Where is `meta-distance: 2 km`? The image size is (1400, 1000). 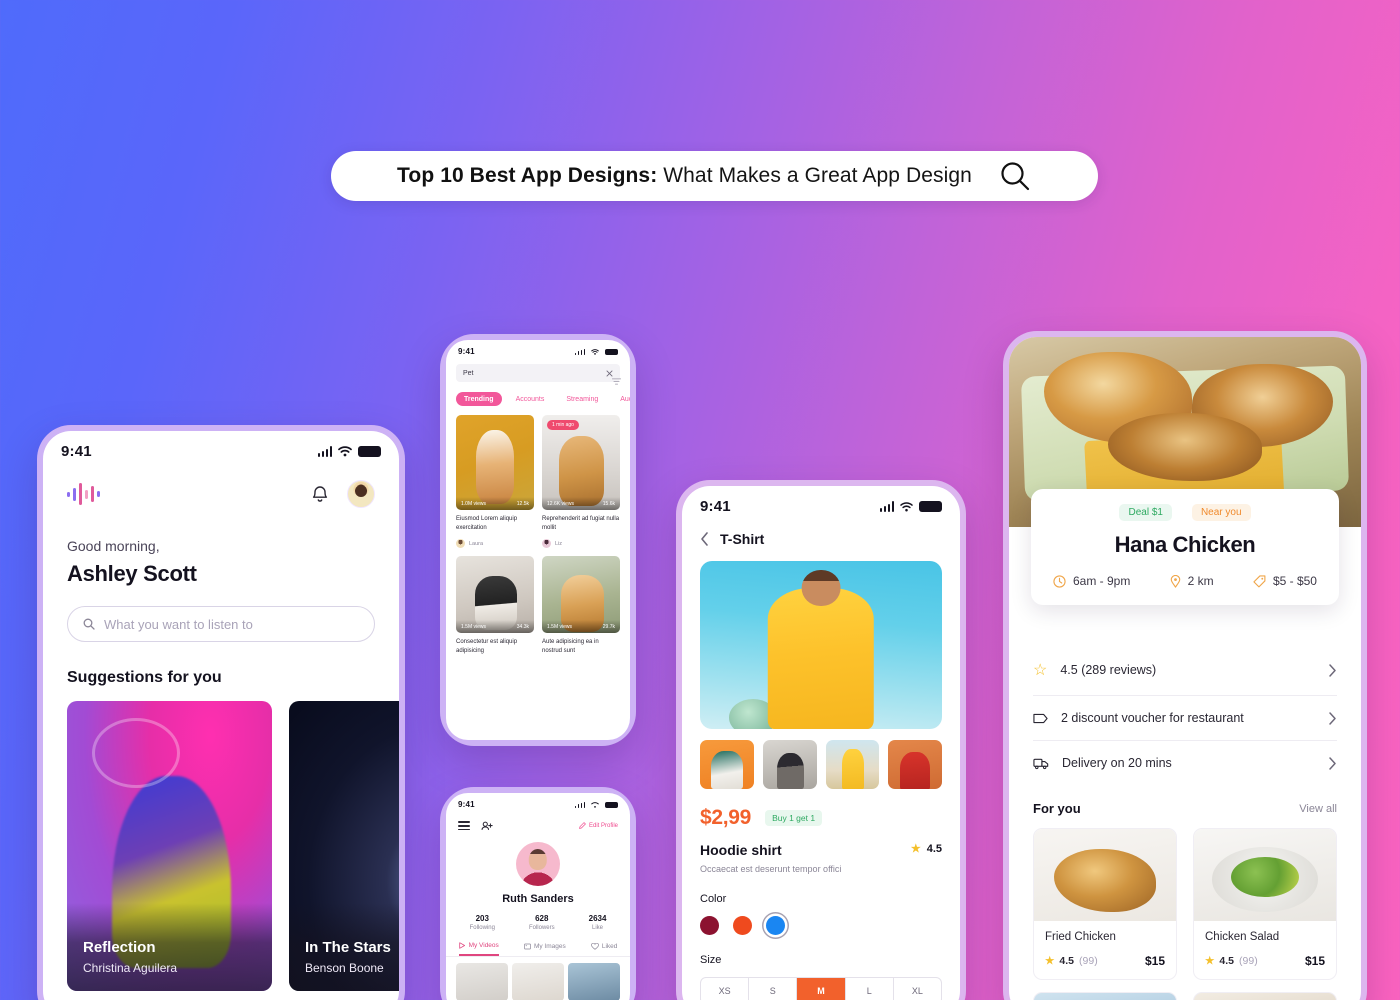 meta-distance: 2 km is located at coordinates (1192, 581).